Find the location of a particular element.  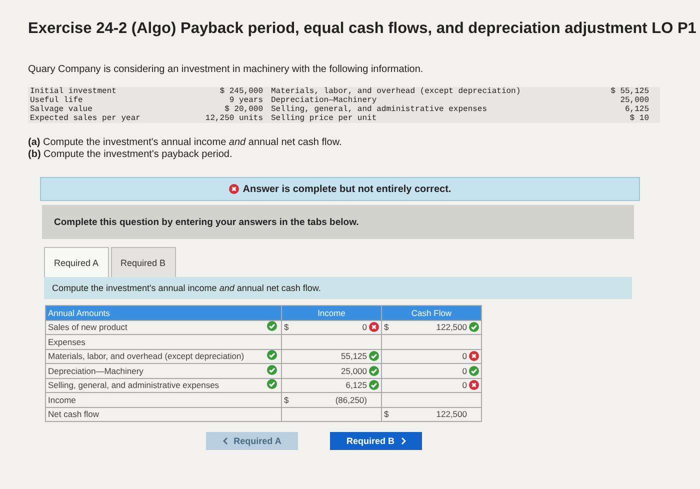

intro-text: Quary Company is considering an investment in machinery with the following information. is located at coordinates (226, 69).